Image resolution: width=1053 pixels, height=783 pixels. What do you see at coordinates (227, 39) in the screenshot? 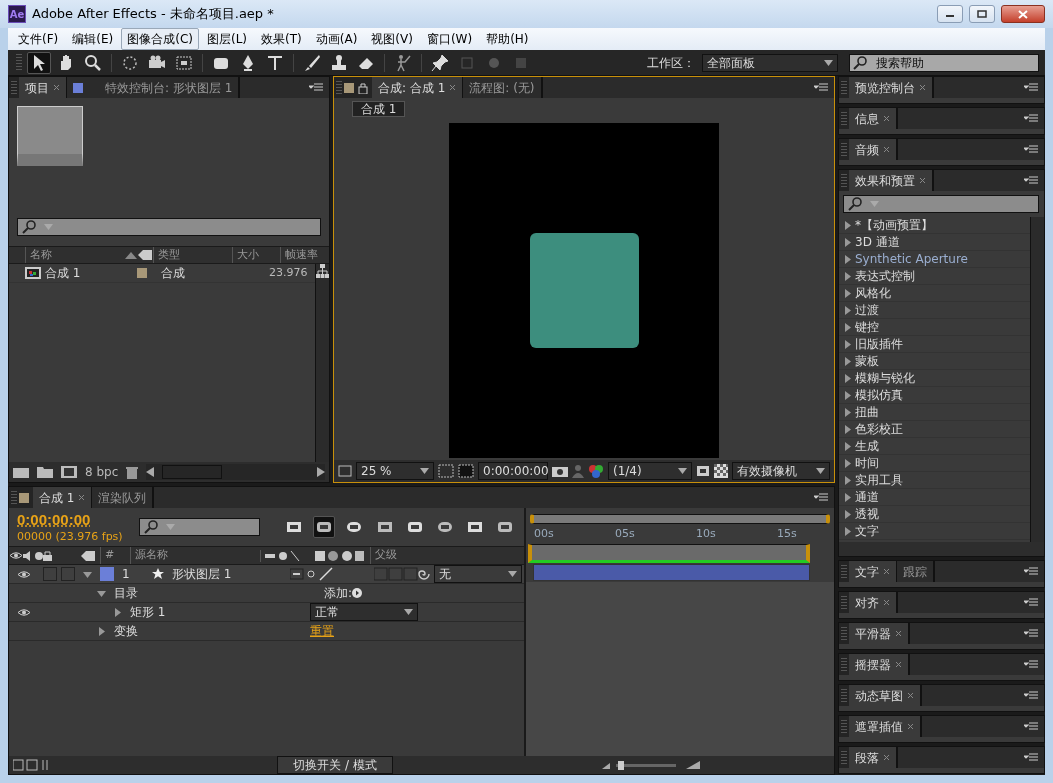
I see `menu-item: 图层(L)` at bounding box center [227, 39].